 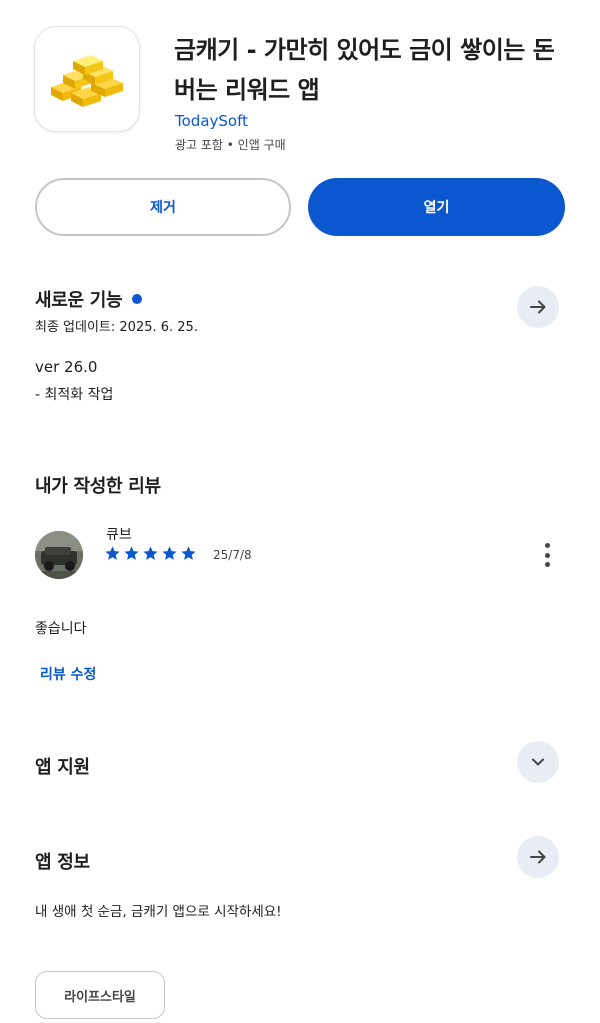 I want to click on developer-link: TodaySoft, so click(x=211, y=121).